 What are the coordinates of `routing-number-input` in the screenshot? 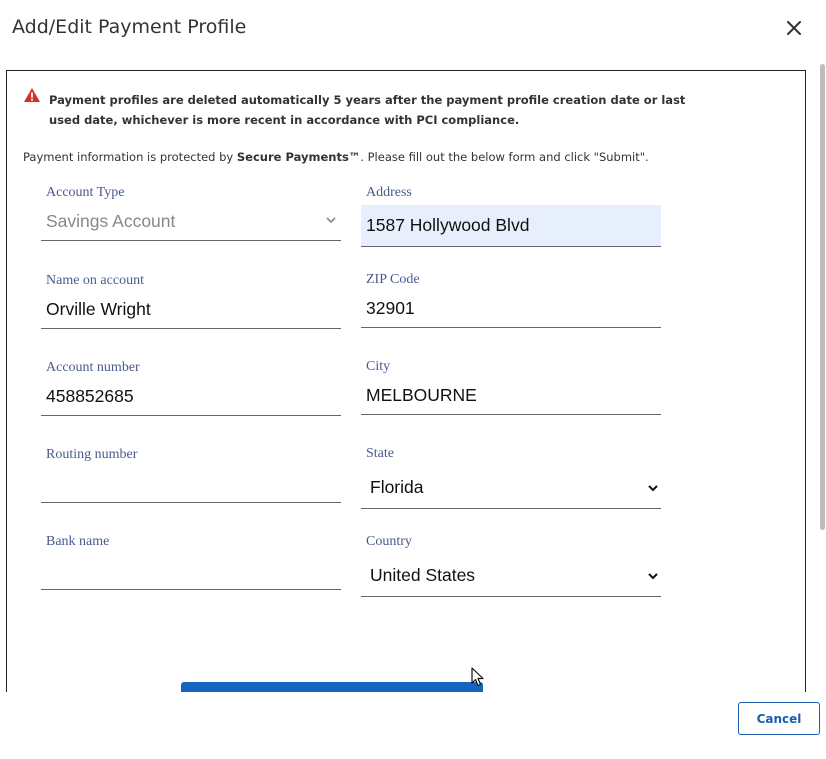 It's located at (191, 482).